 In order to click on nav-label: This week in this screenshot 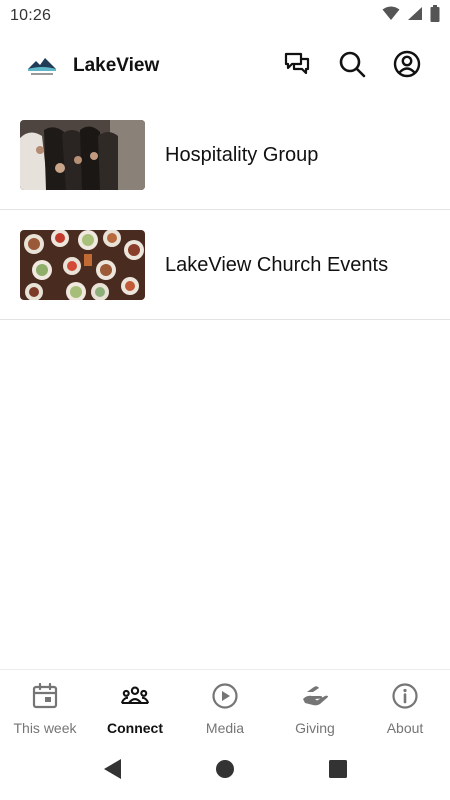, I will do `click(45, 728)`.